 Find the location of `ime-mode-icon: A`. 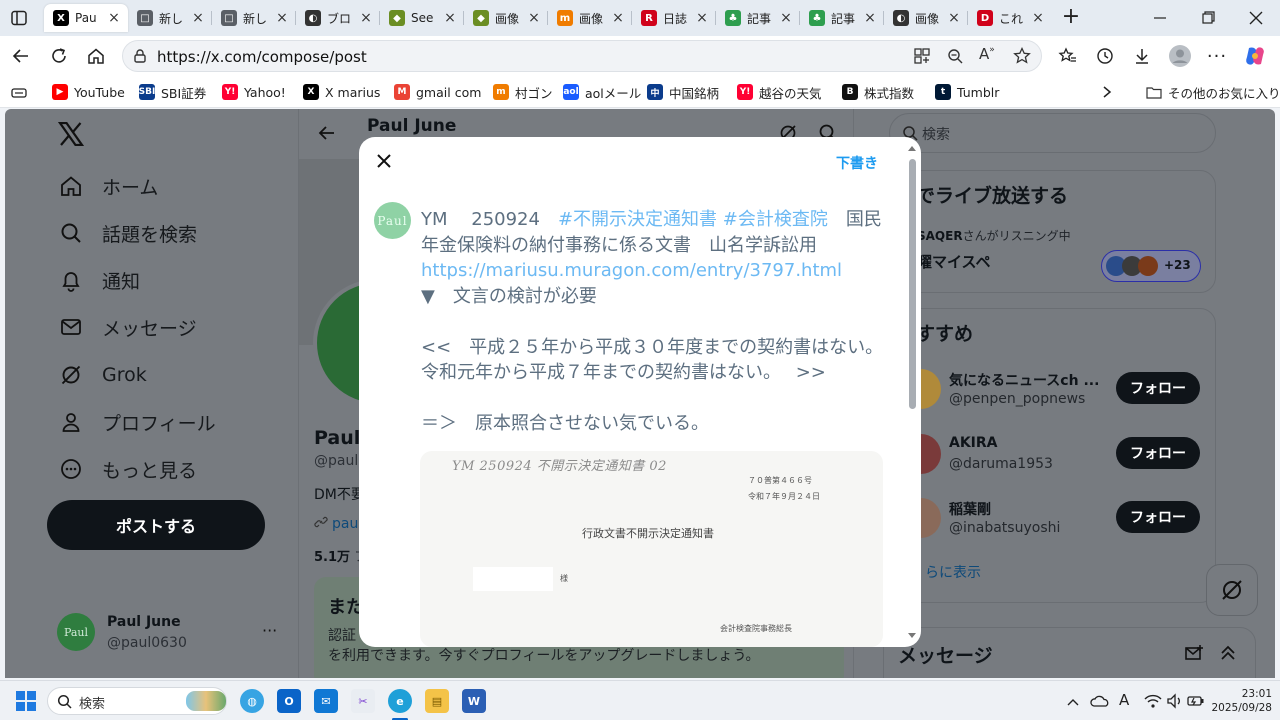

ime-mode-icon: A is located at coordinates (1124, 700).